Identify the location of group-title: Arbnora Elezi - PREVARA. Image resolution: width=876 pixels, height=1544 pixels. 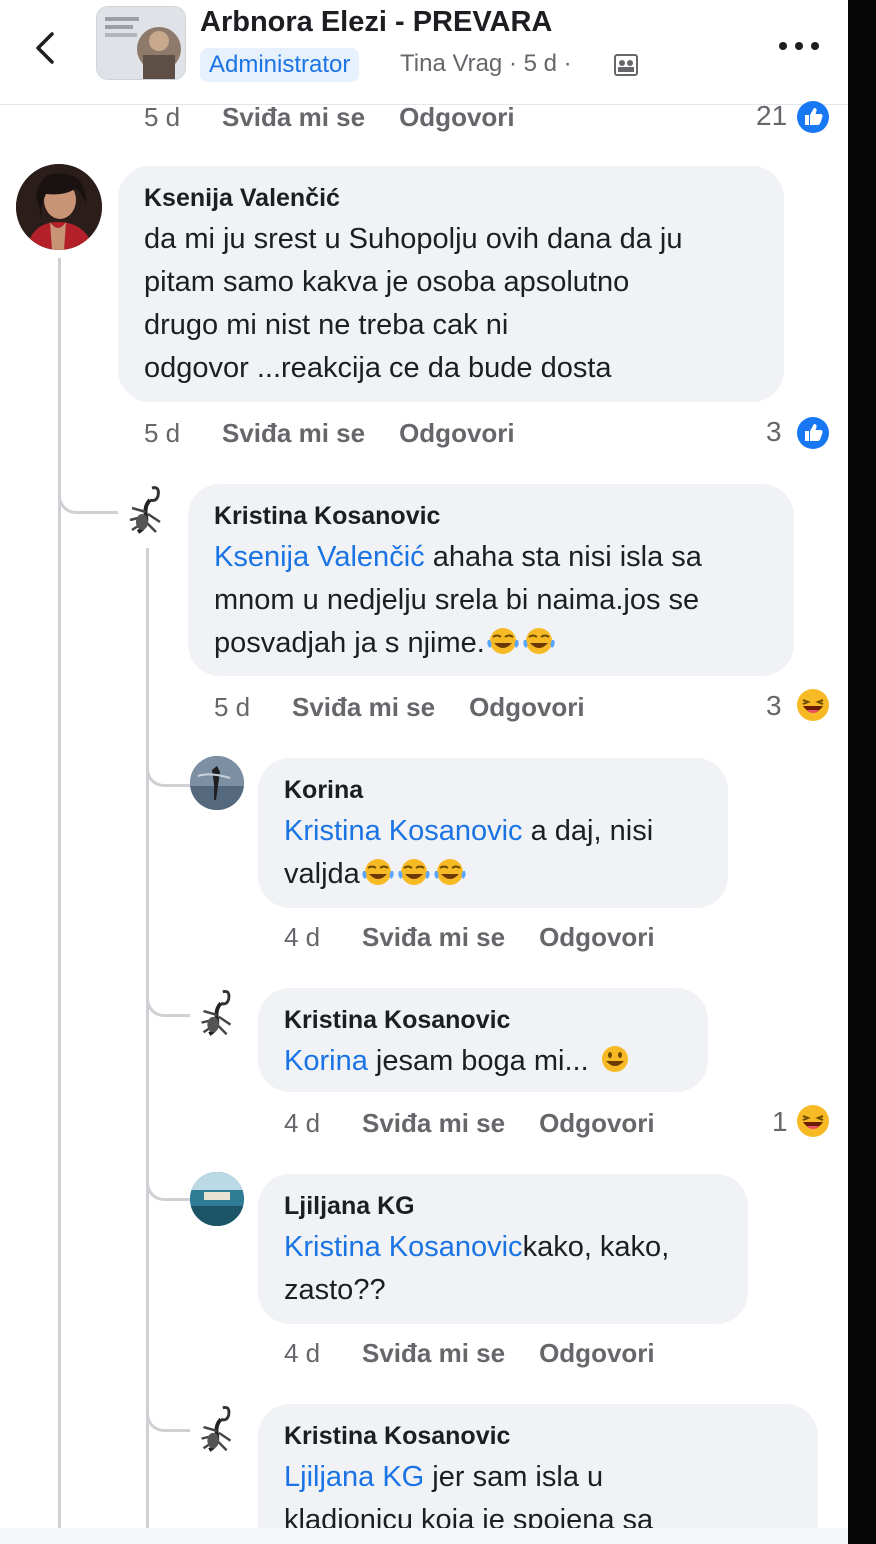
(376, 22).